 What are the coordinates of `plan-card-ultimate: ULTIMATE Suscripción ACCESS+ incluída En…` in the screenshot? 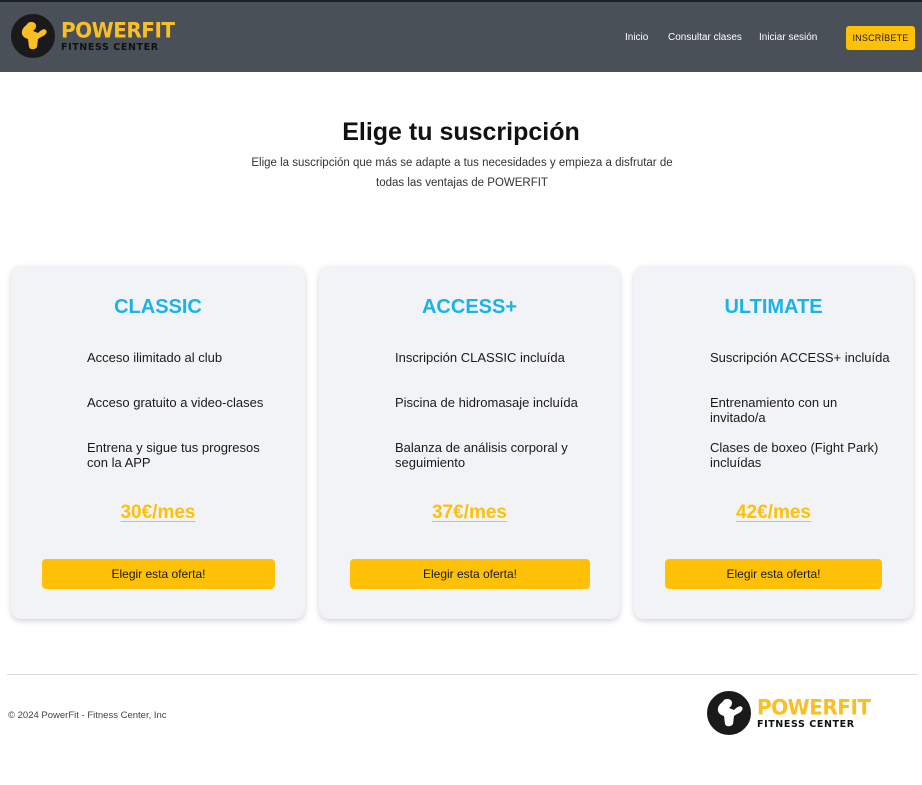 It's located at (773, 442).